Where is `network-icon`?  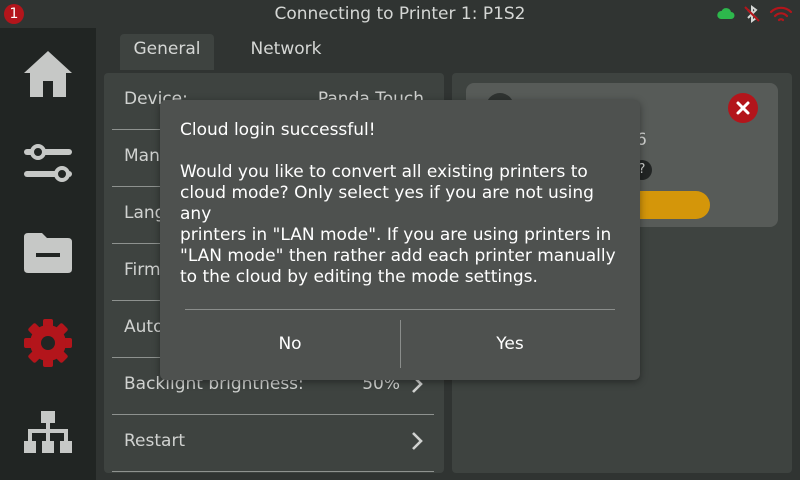
network-icon is located at coordinates (48, 432).